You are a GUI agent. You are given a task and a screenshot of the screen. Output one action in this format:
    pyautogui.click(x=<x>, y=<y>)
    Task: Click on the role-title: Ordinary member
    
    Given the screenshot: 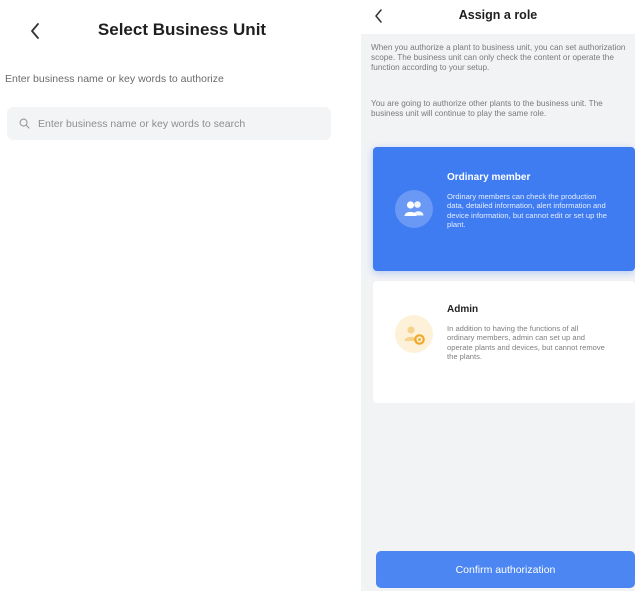 What is the action you would take?
    pyautogui.click(x=489, y=177)
    